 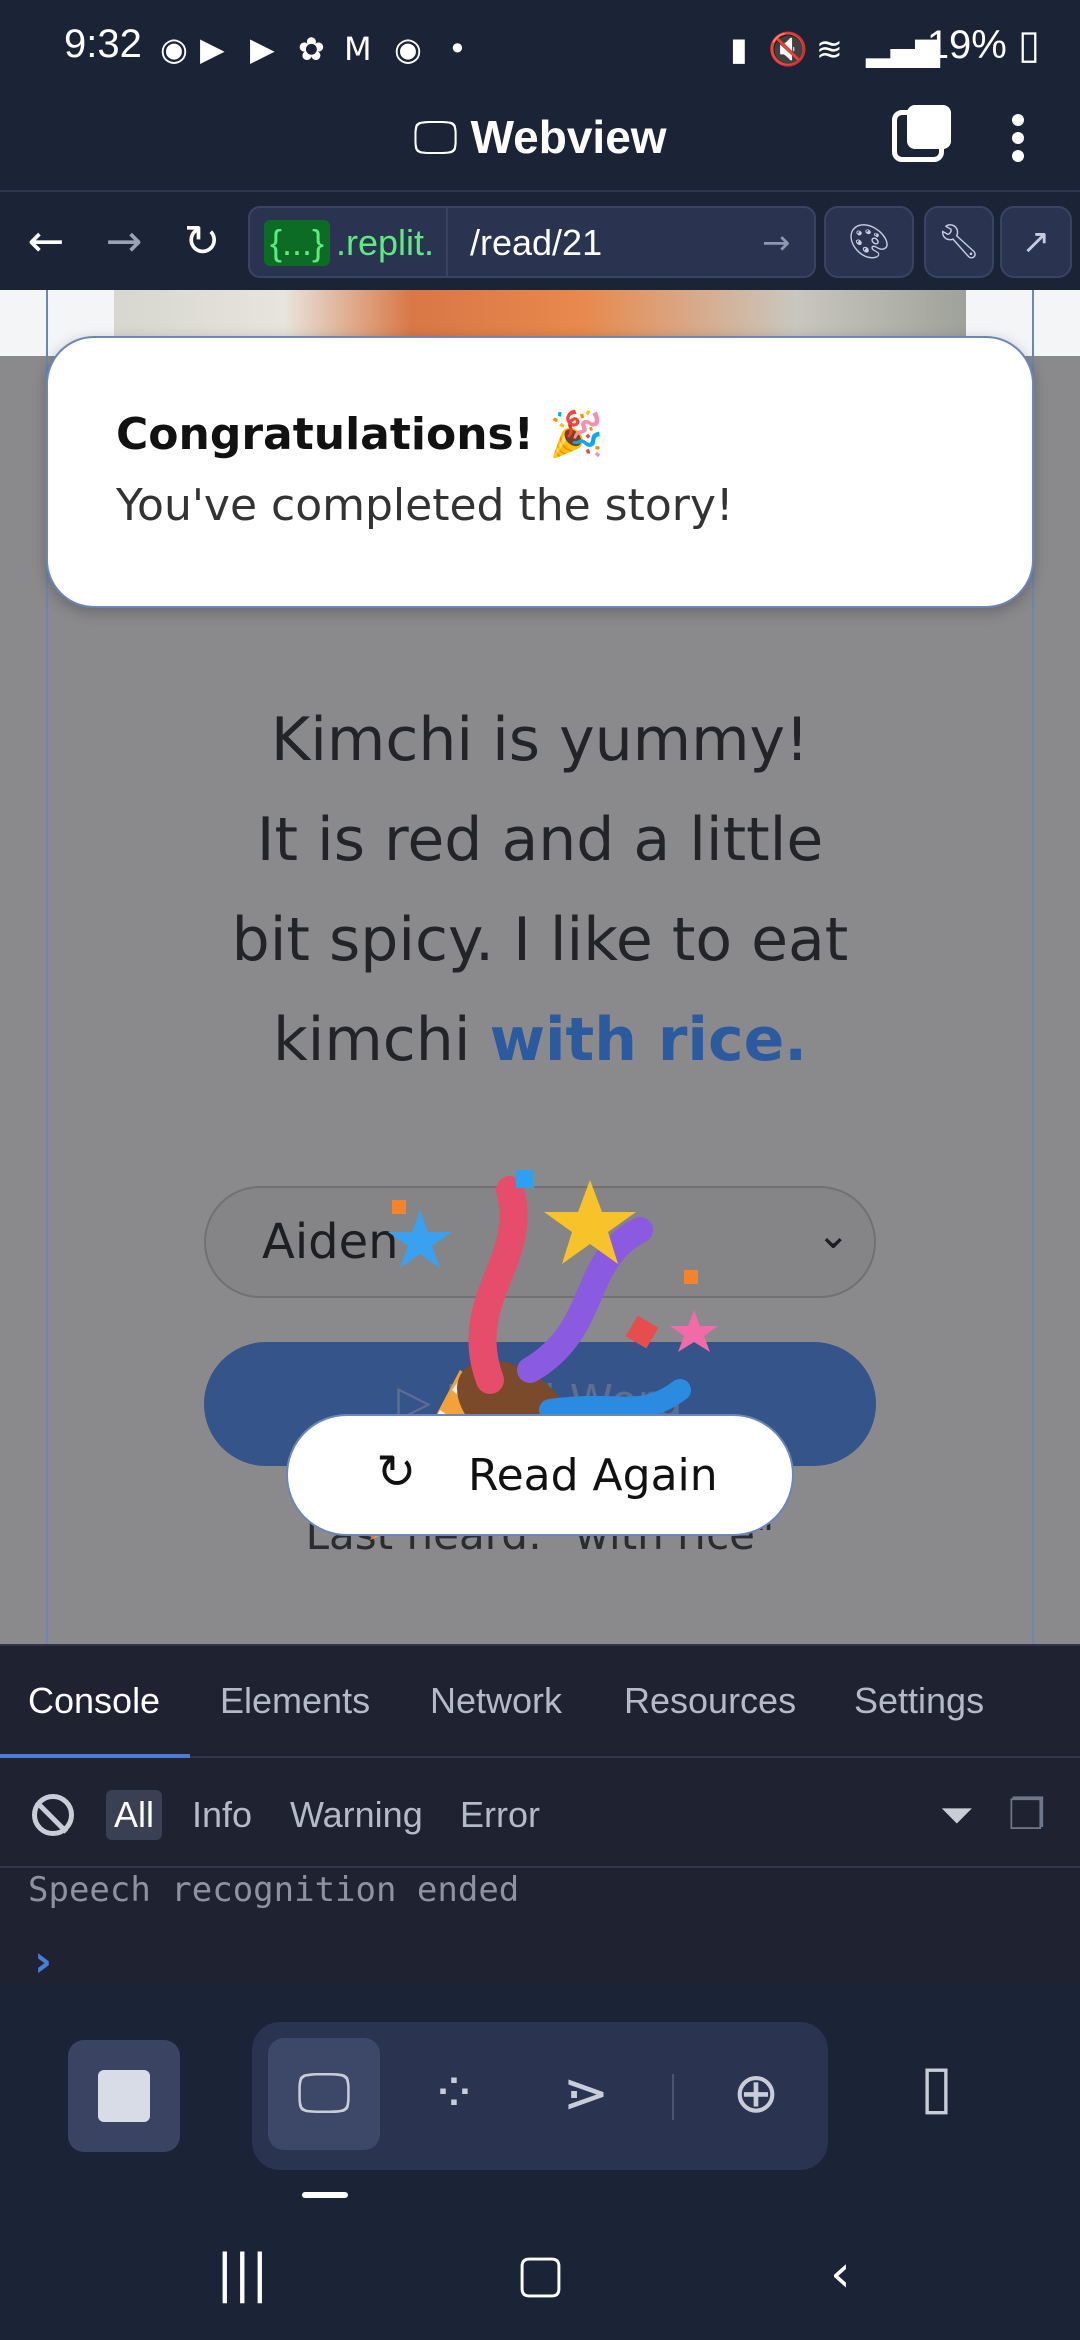 What do you see at coordinates (381, 1040) in the screenshot?
I see `story-line-plain: kimchi` at bounding box center [381, 1040].